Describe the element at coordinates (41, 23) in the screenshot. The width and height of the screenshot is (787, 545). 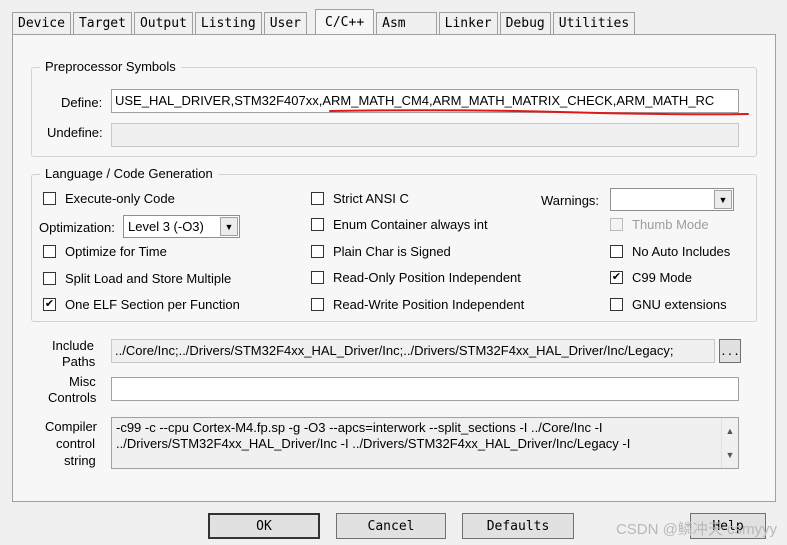
I see `tab-device: Device` at that location.